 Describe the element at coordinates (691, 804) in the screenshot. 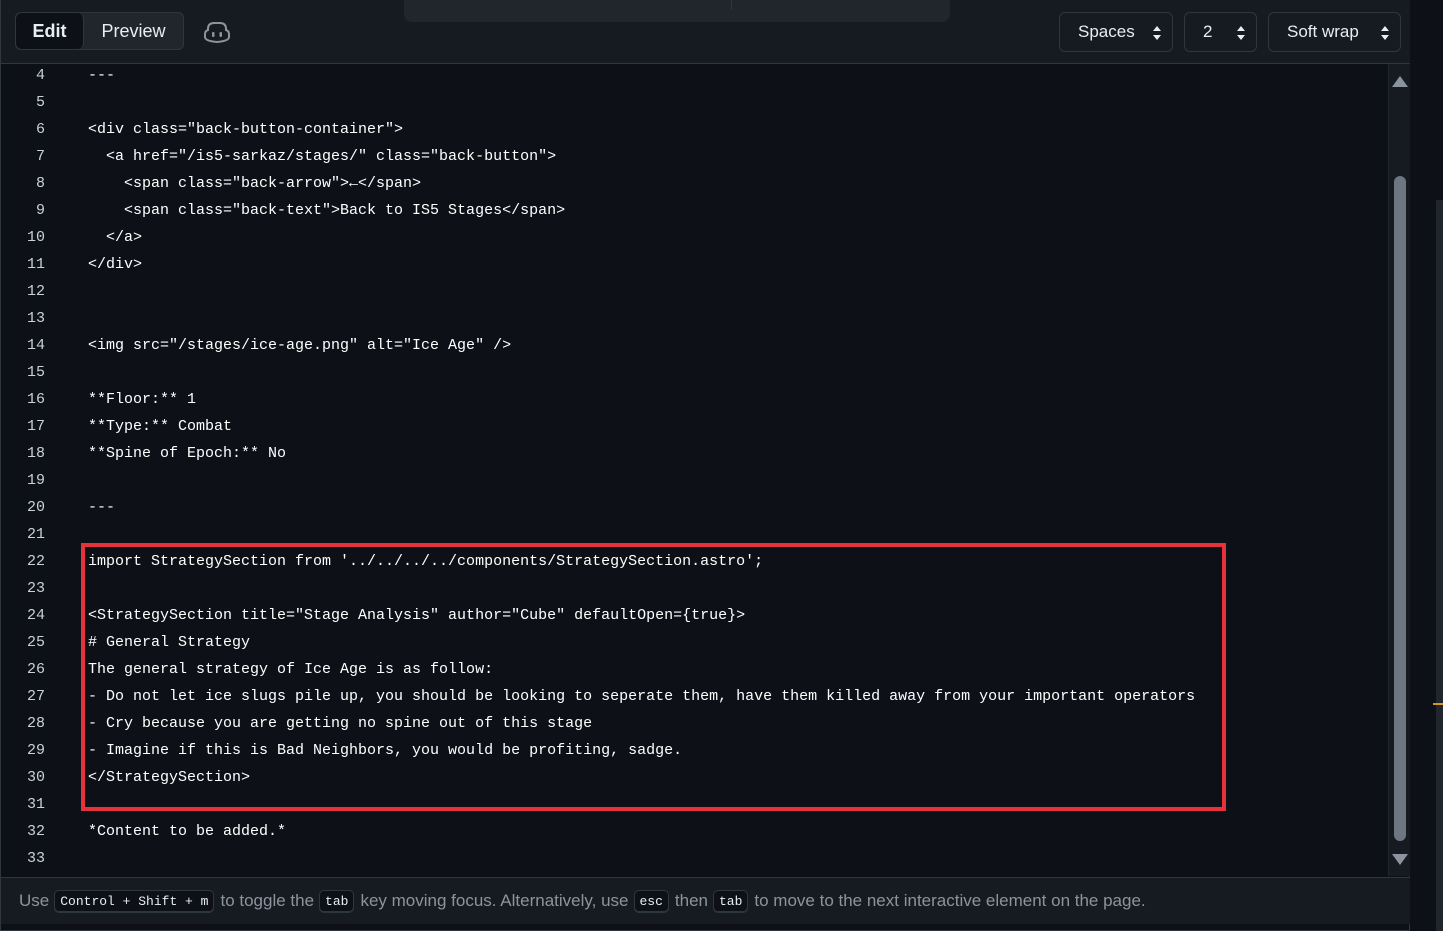

I see `code-line: 31` at that location.